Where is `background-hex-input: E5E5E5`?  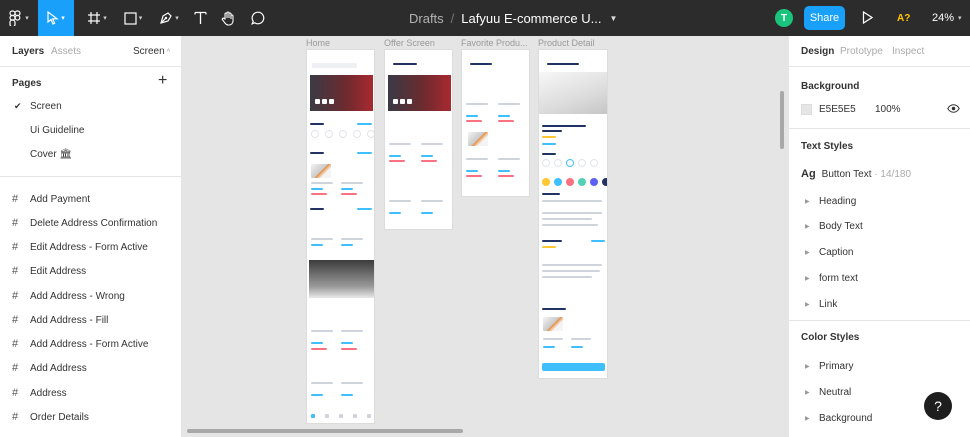
background-hex-input: E5E5E5 is located at coordinates (837, 109).